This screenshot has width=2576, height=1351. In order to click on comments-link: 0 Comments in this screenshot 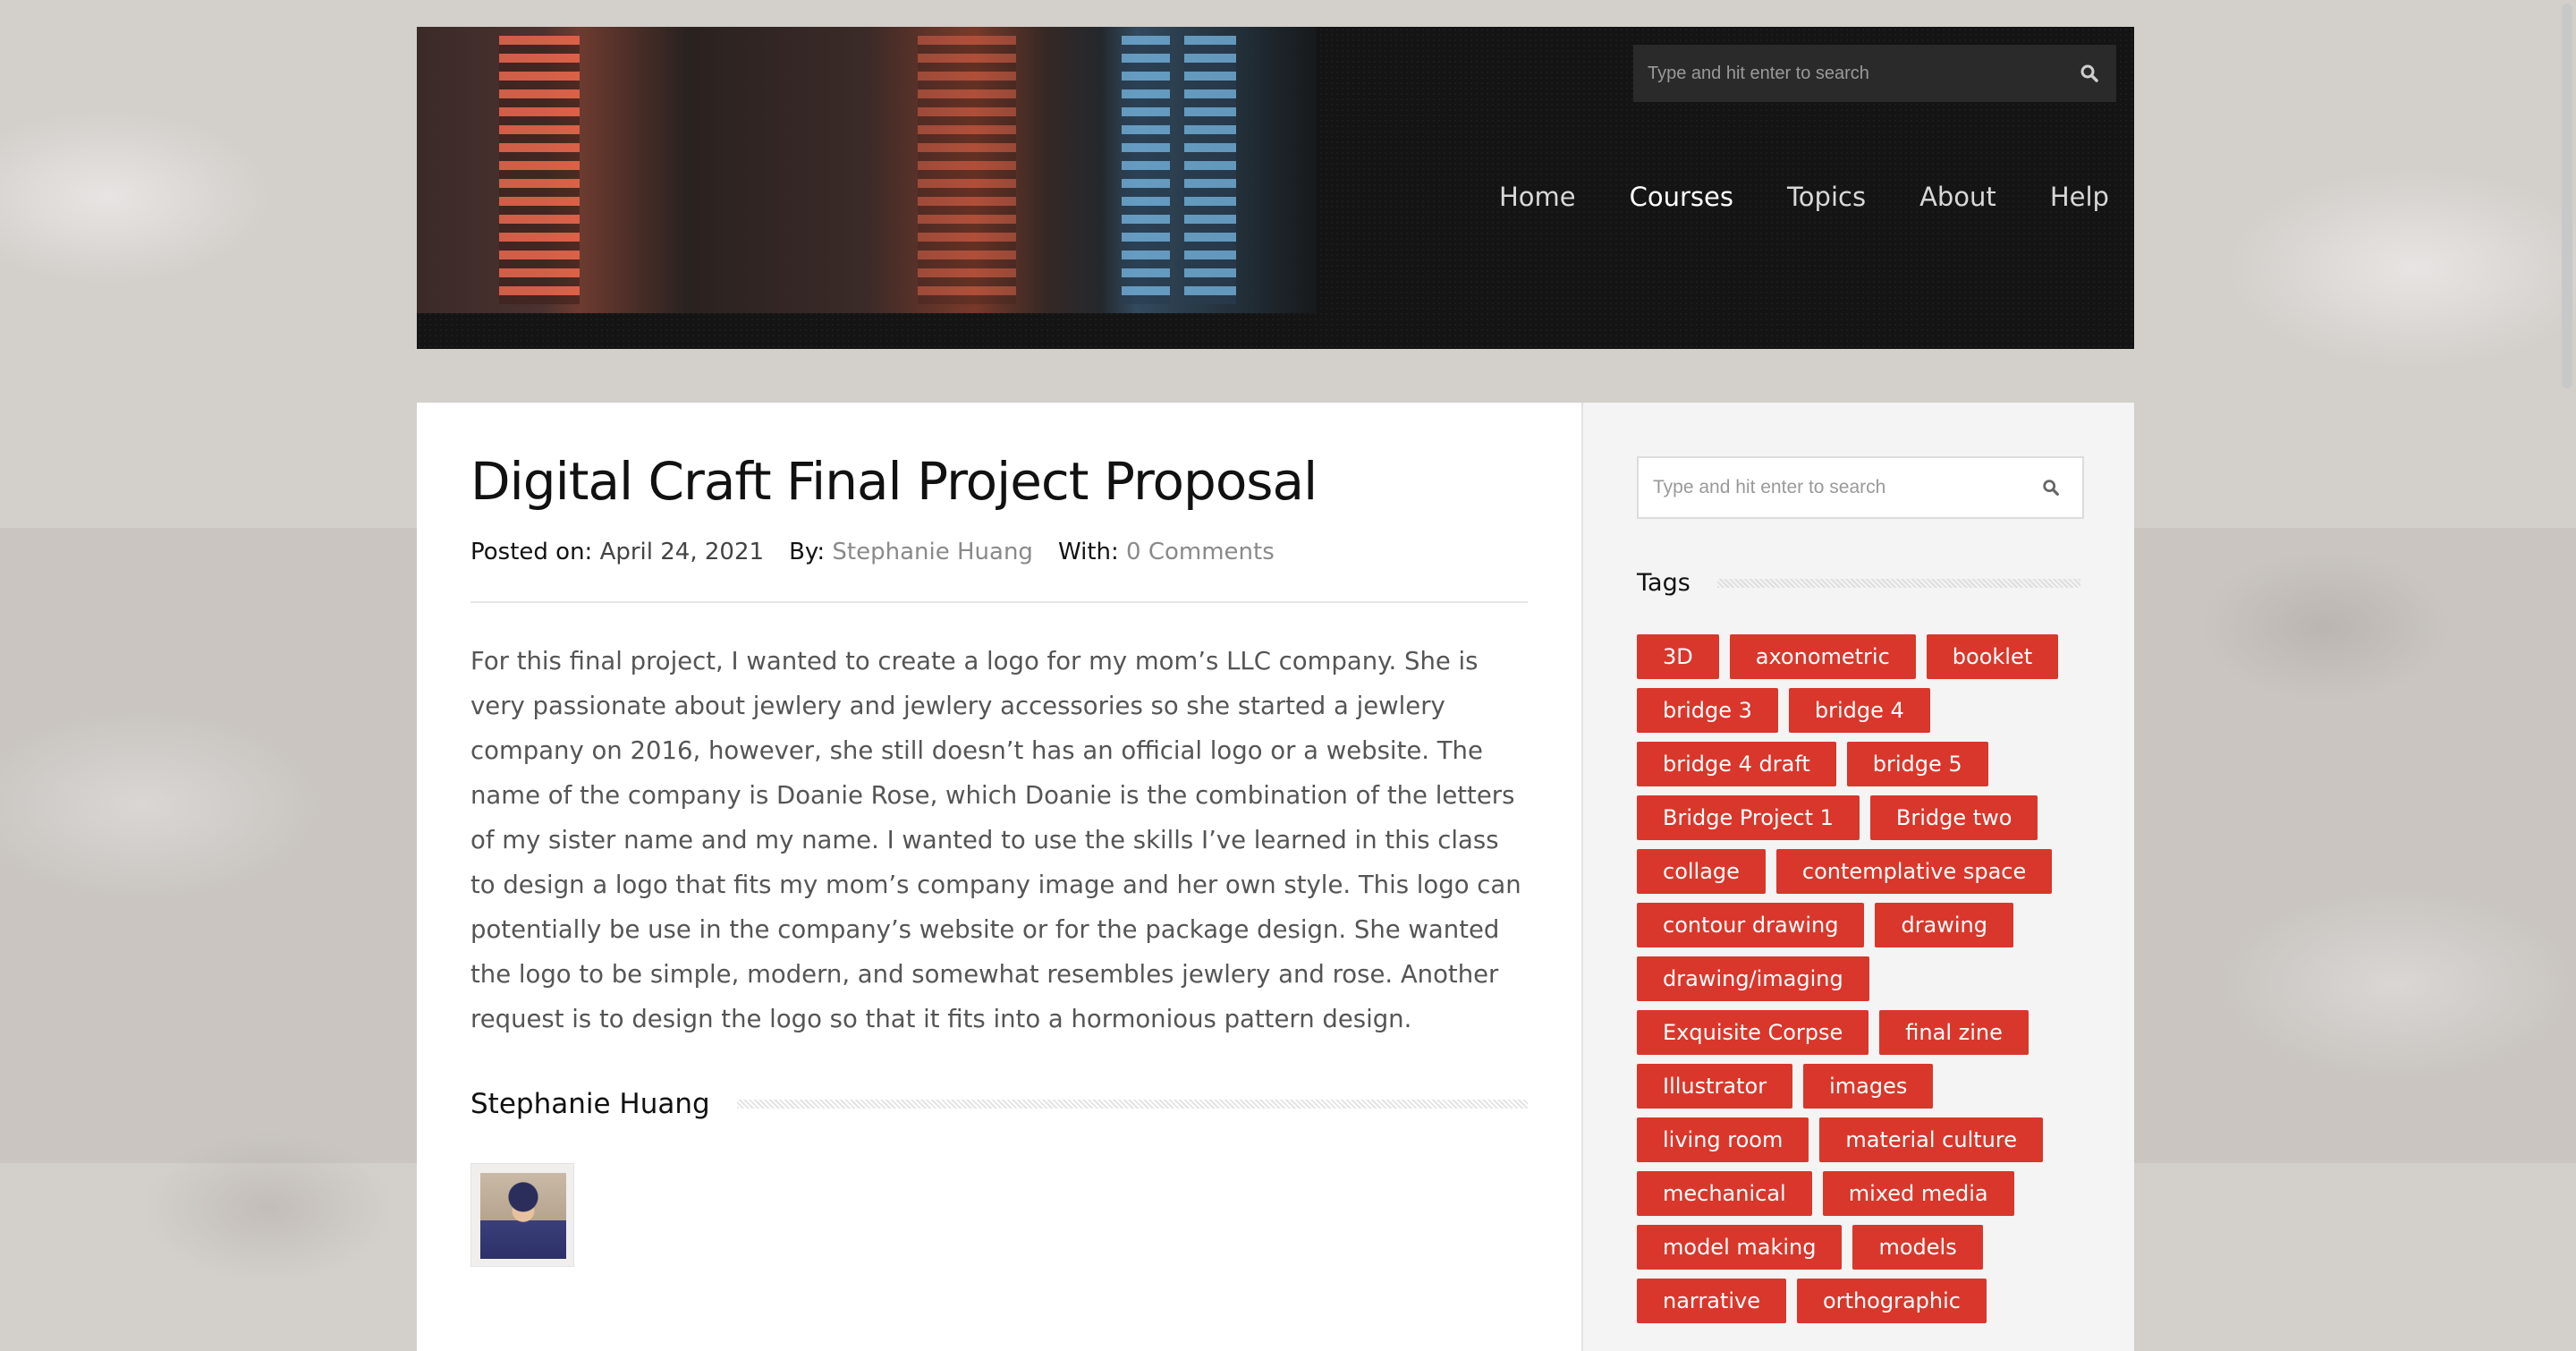, I will do `click(1200, 552)`.